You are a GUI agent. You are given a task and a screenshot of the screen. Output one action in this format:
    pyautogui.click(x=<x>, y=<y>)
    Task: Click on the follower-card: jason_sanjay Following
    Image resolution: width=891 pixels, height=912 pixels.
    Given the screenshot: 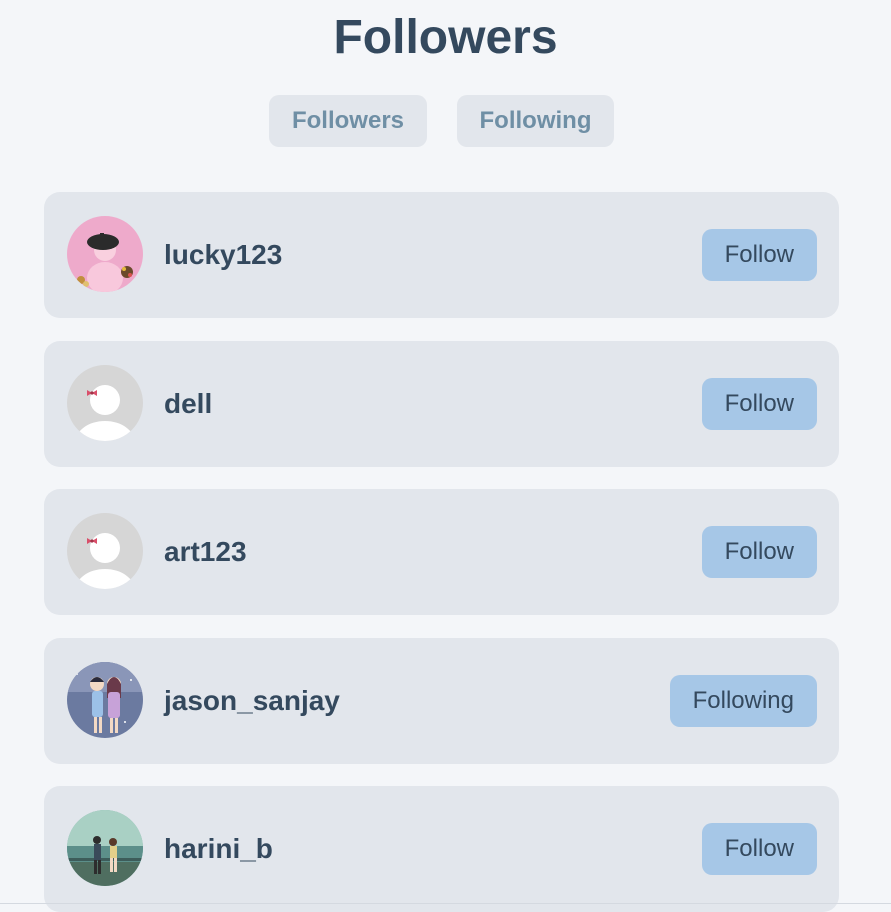 What is the action you would take?
    pyautogui.click(x=441, y=701)
    